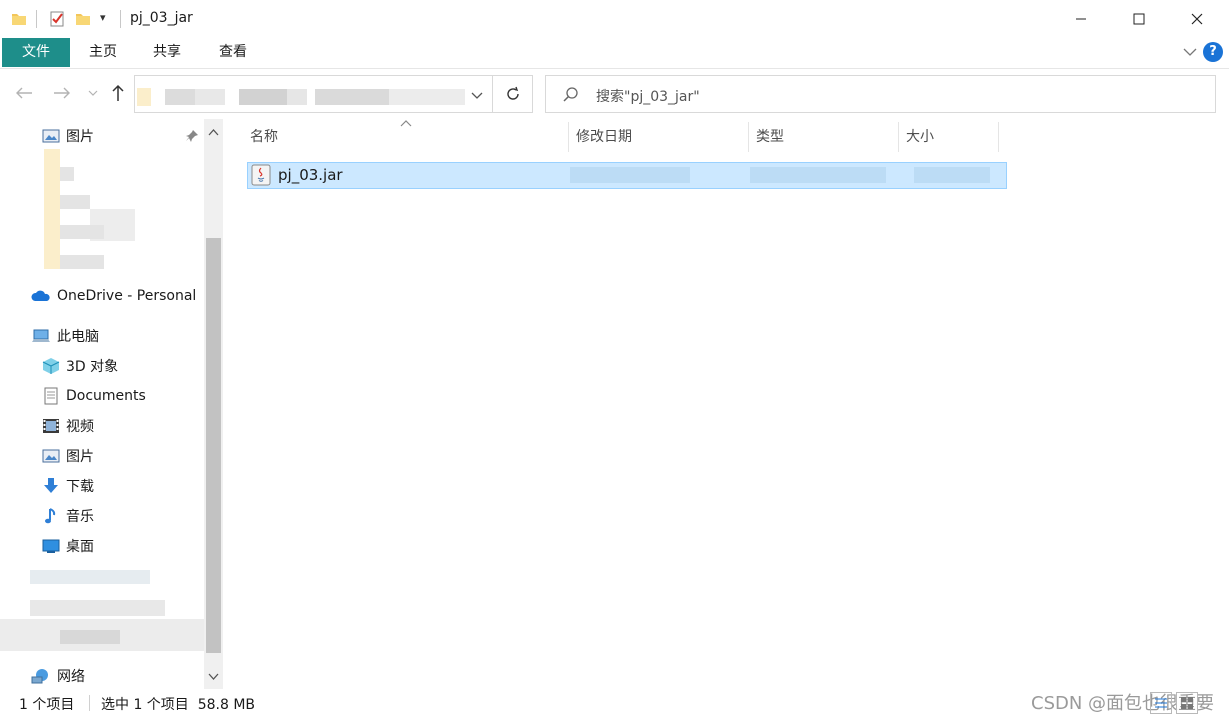  I want to click on download-icon, so click(51, 485).